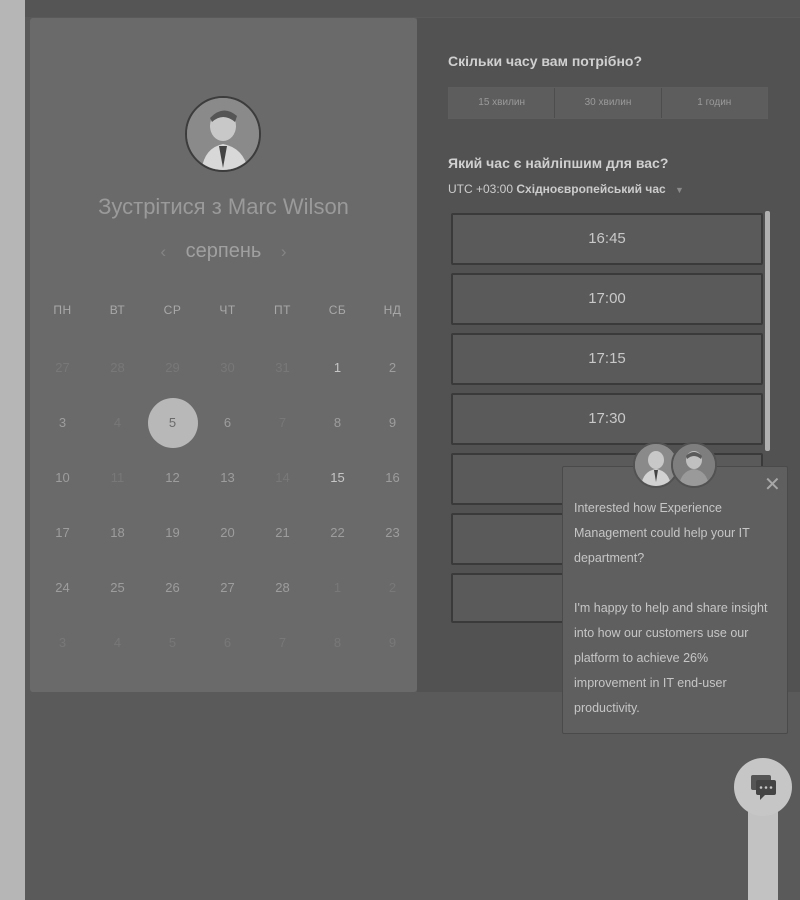 The height and width of the screenshot is (900, 800). I want to click on calendar-day: 22, so click(337, 533).